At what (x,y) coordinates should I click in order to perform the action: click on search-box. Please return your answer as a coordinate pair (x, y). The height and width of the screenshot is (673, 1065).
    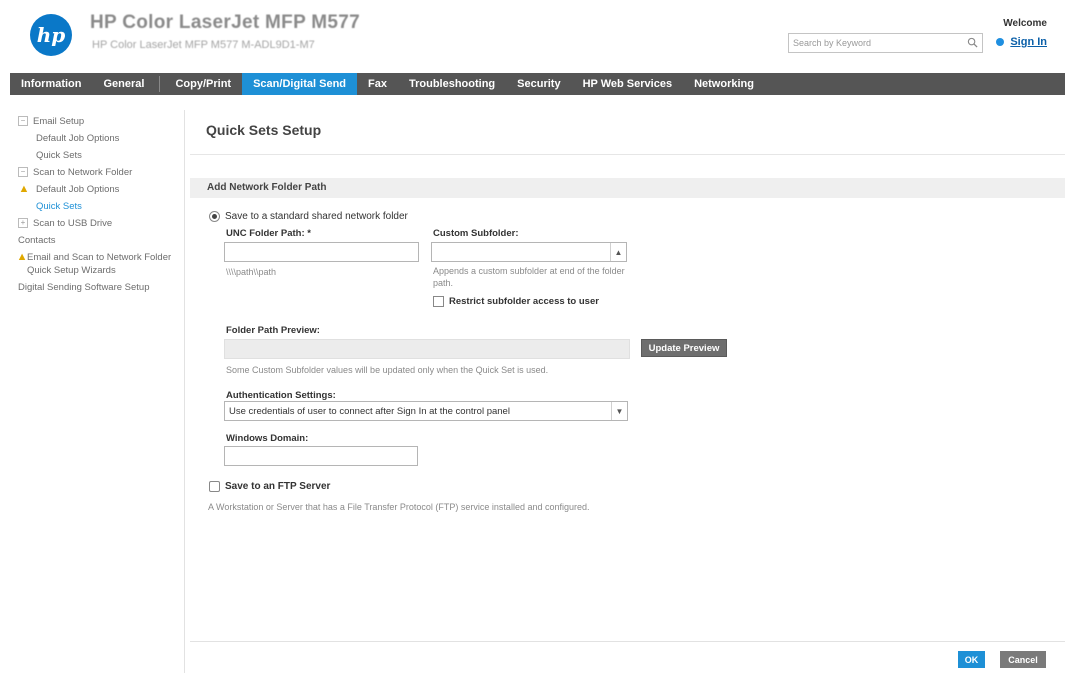
    Looking at the image, I should click on (885, 43).